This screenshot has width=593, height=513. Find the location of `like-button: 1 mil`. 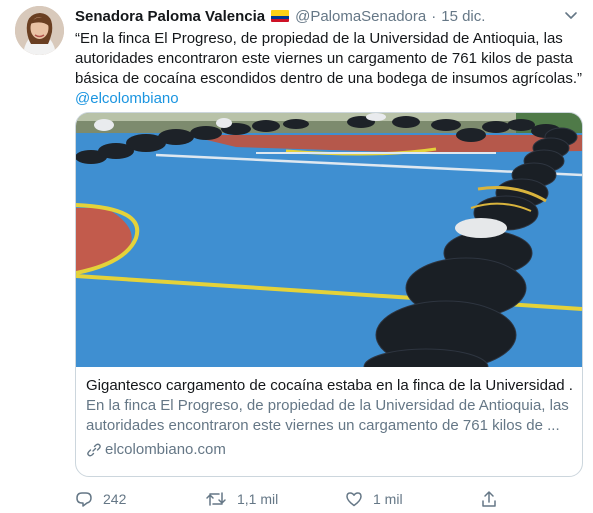

like-button: 1 mil is located at coordinates (374, 499).